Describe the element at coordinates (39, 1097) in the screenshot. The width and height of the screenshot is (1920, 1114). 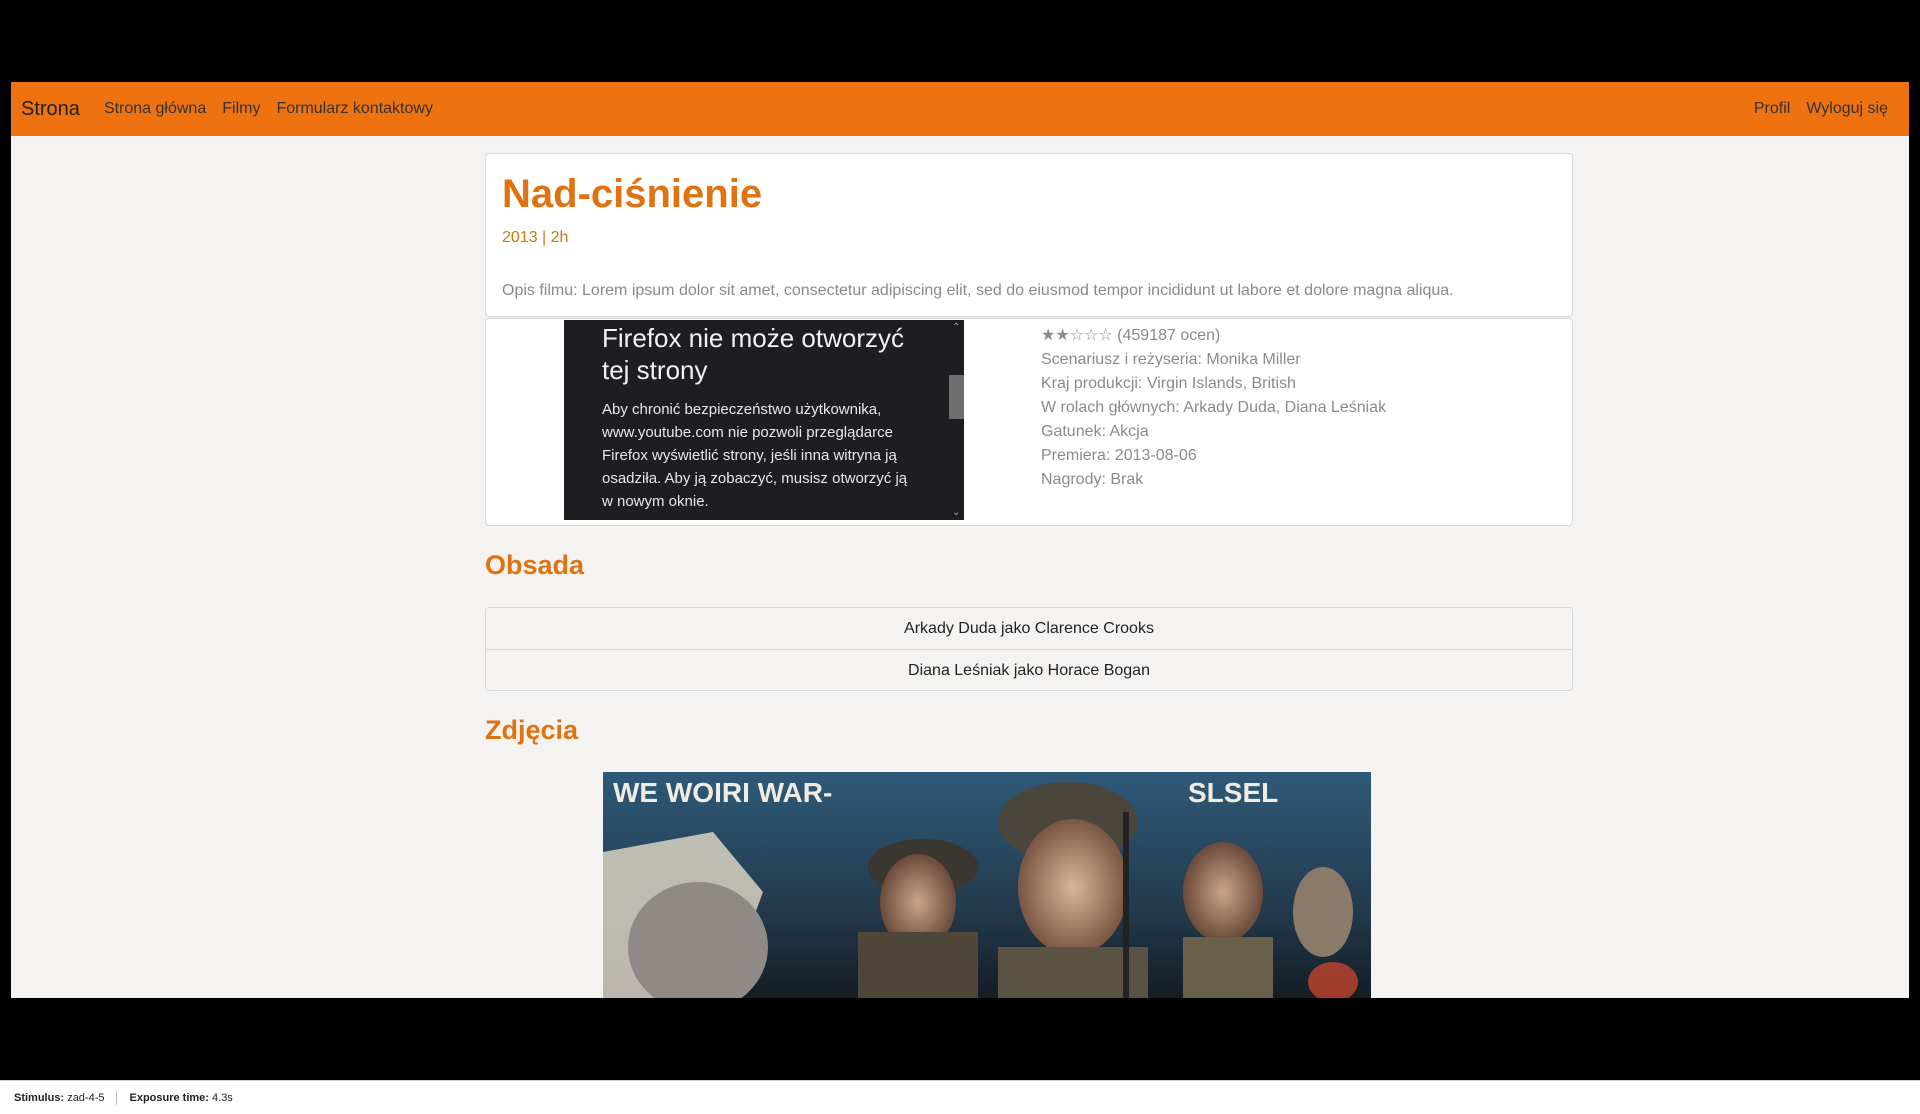
I see `stimulus-label: Stimulus:` at that location.